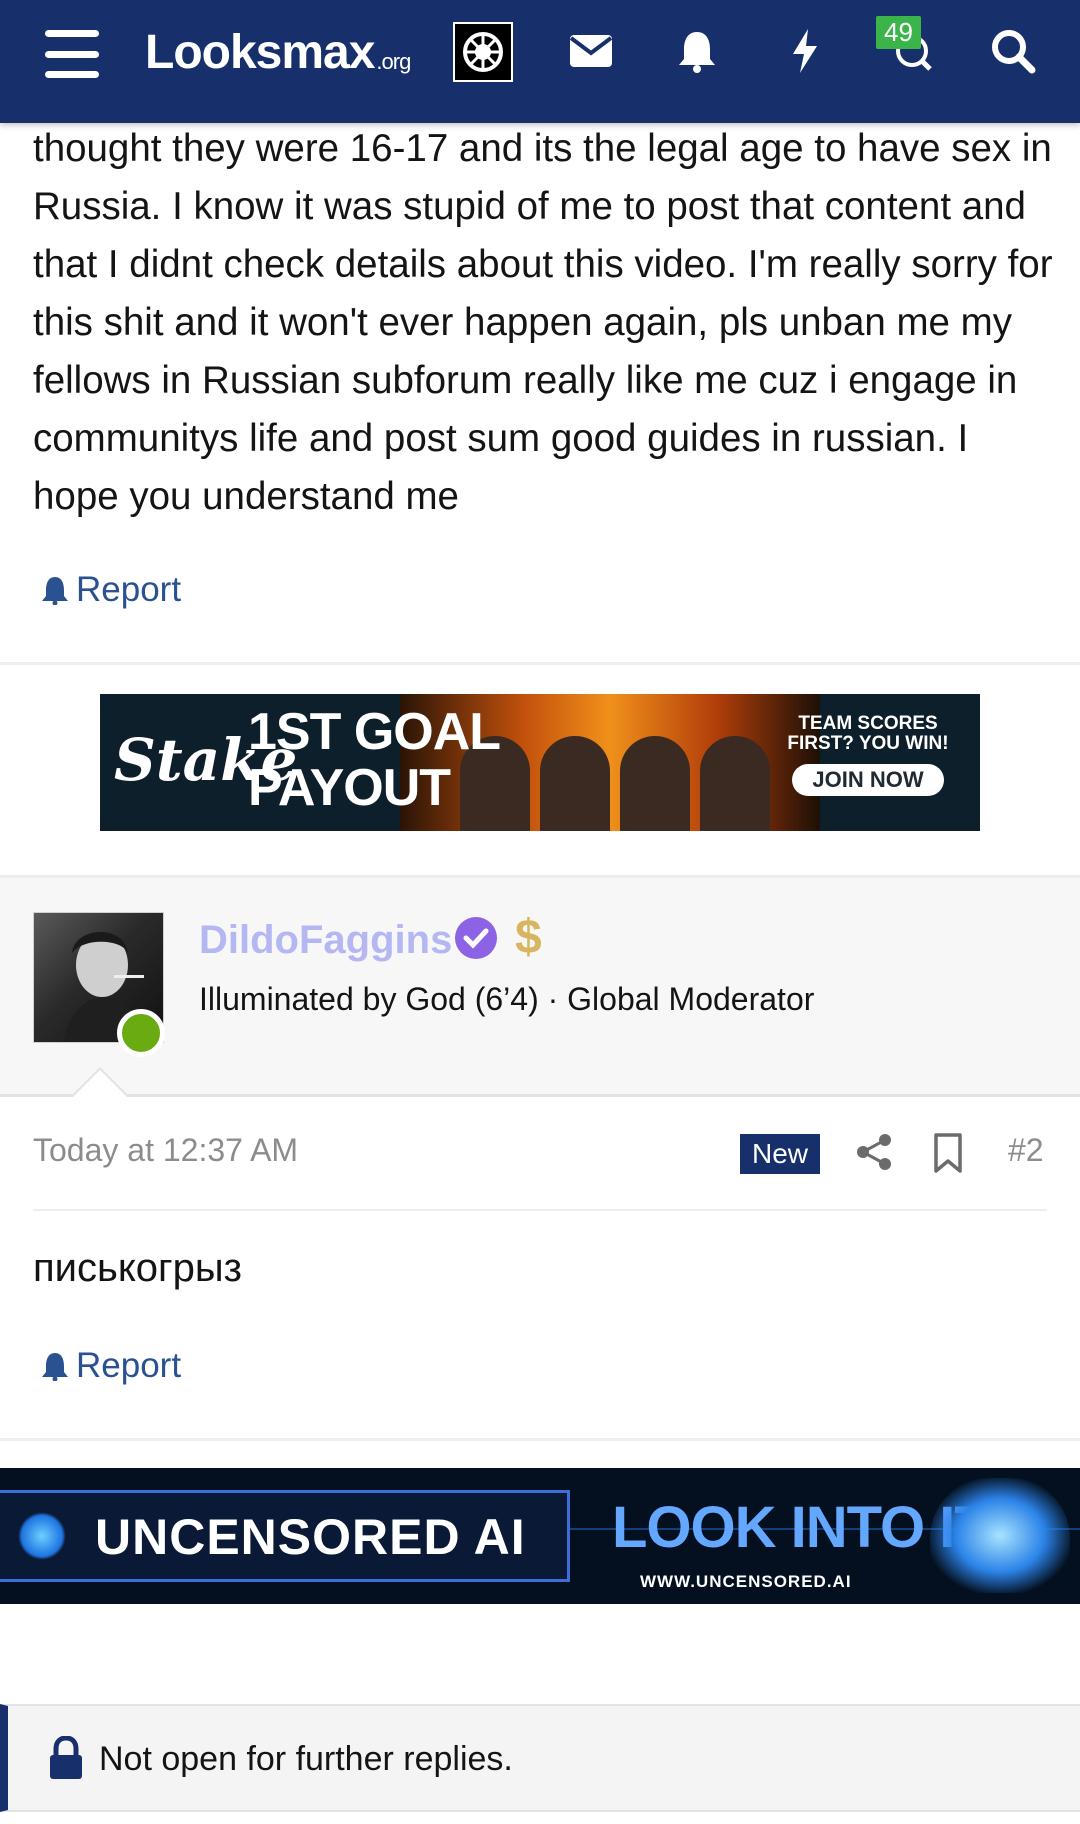  I want to click on new-badge: New, so click(780, 1154).